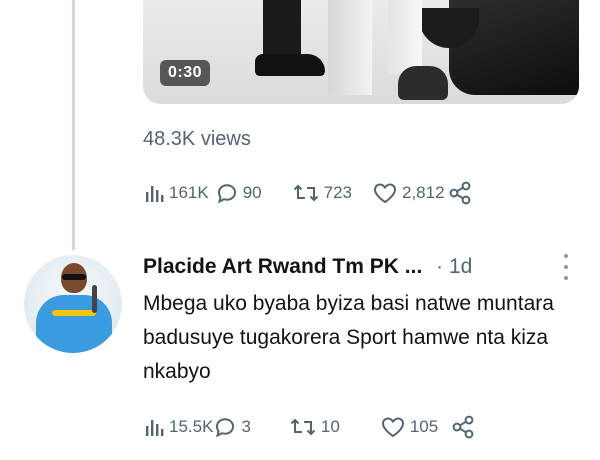 This screenshot has height=460, width=600. I want to click on reply-action-bar: 15.5K 3 10 105, so click(309, 427).